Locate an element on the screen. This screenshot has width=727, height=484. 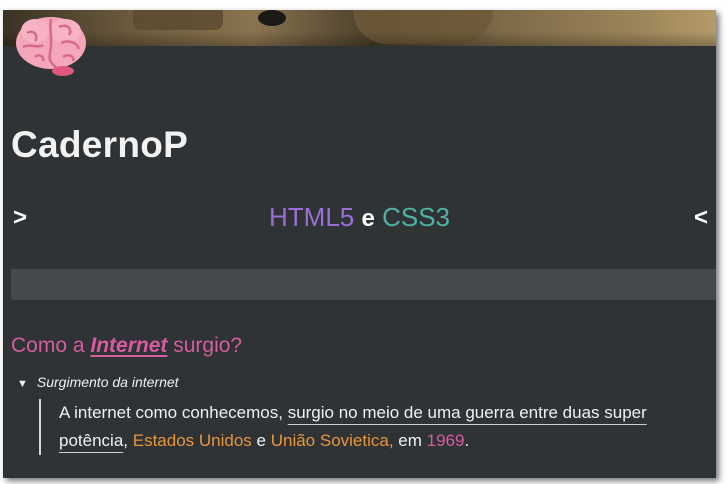
conjunction-label: e is located at coordinates (368, 218).